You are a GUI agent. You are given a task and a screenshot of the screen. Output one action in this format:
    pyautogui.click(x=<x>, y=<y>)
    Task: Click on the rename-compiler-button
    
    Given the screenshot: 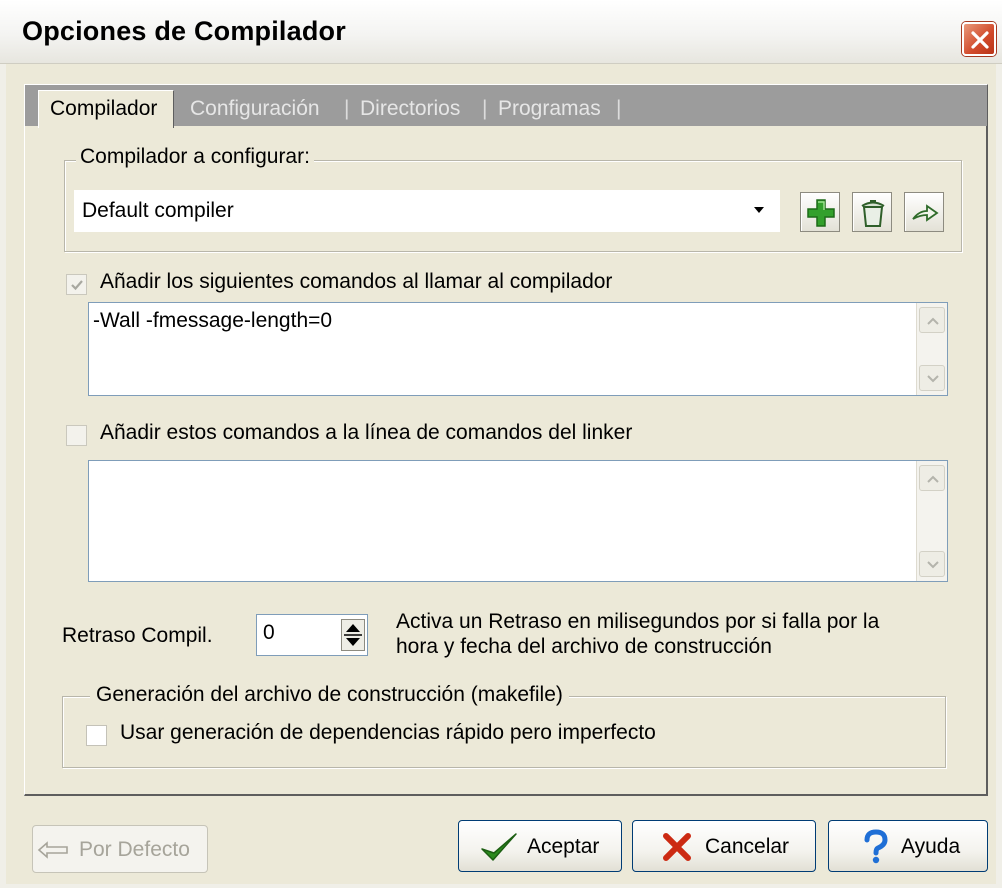 What is the action you would take?
    pyautogui.click(x=924, y=212)
    